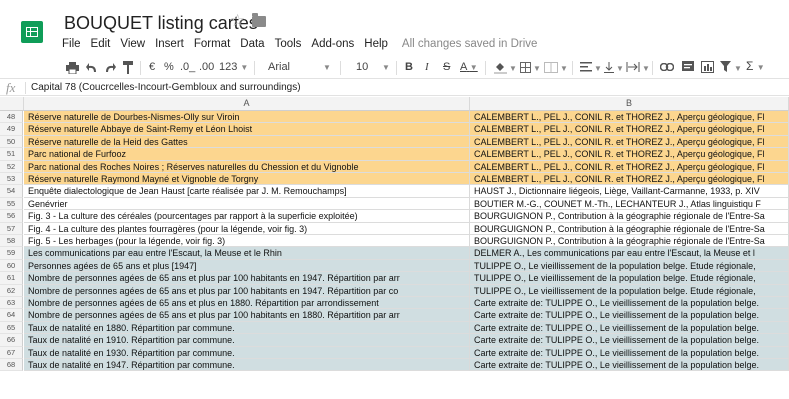 Image resolution: width=789 pixels, height=399 pixels. What do you see at coordinates (470, 46) in the screenshot?
I see `save-status: All changes saved in Drive` at bounding box center [470, 46].